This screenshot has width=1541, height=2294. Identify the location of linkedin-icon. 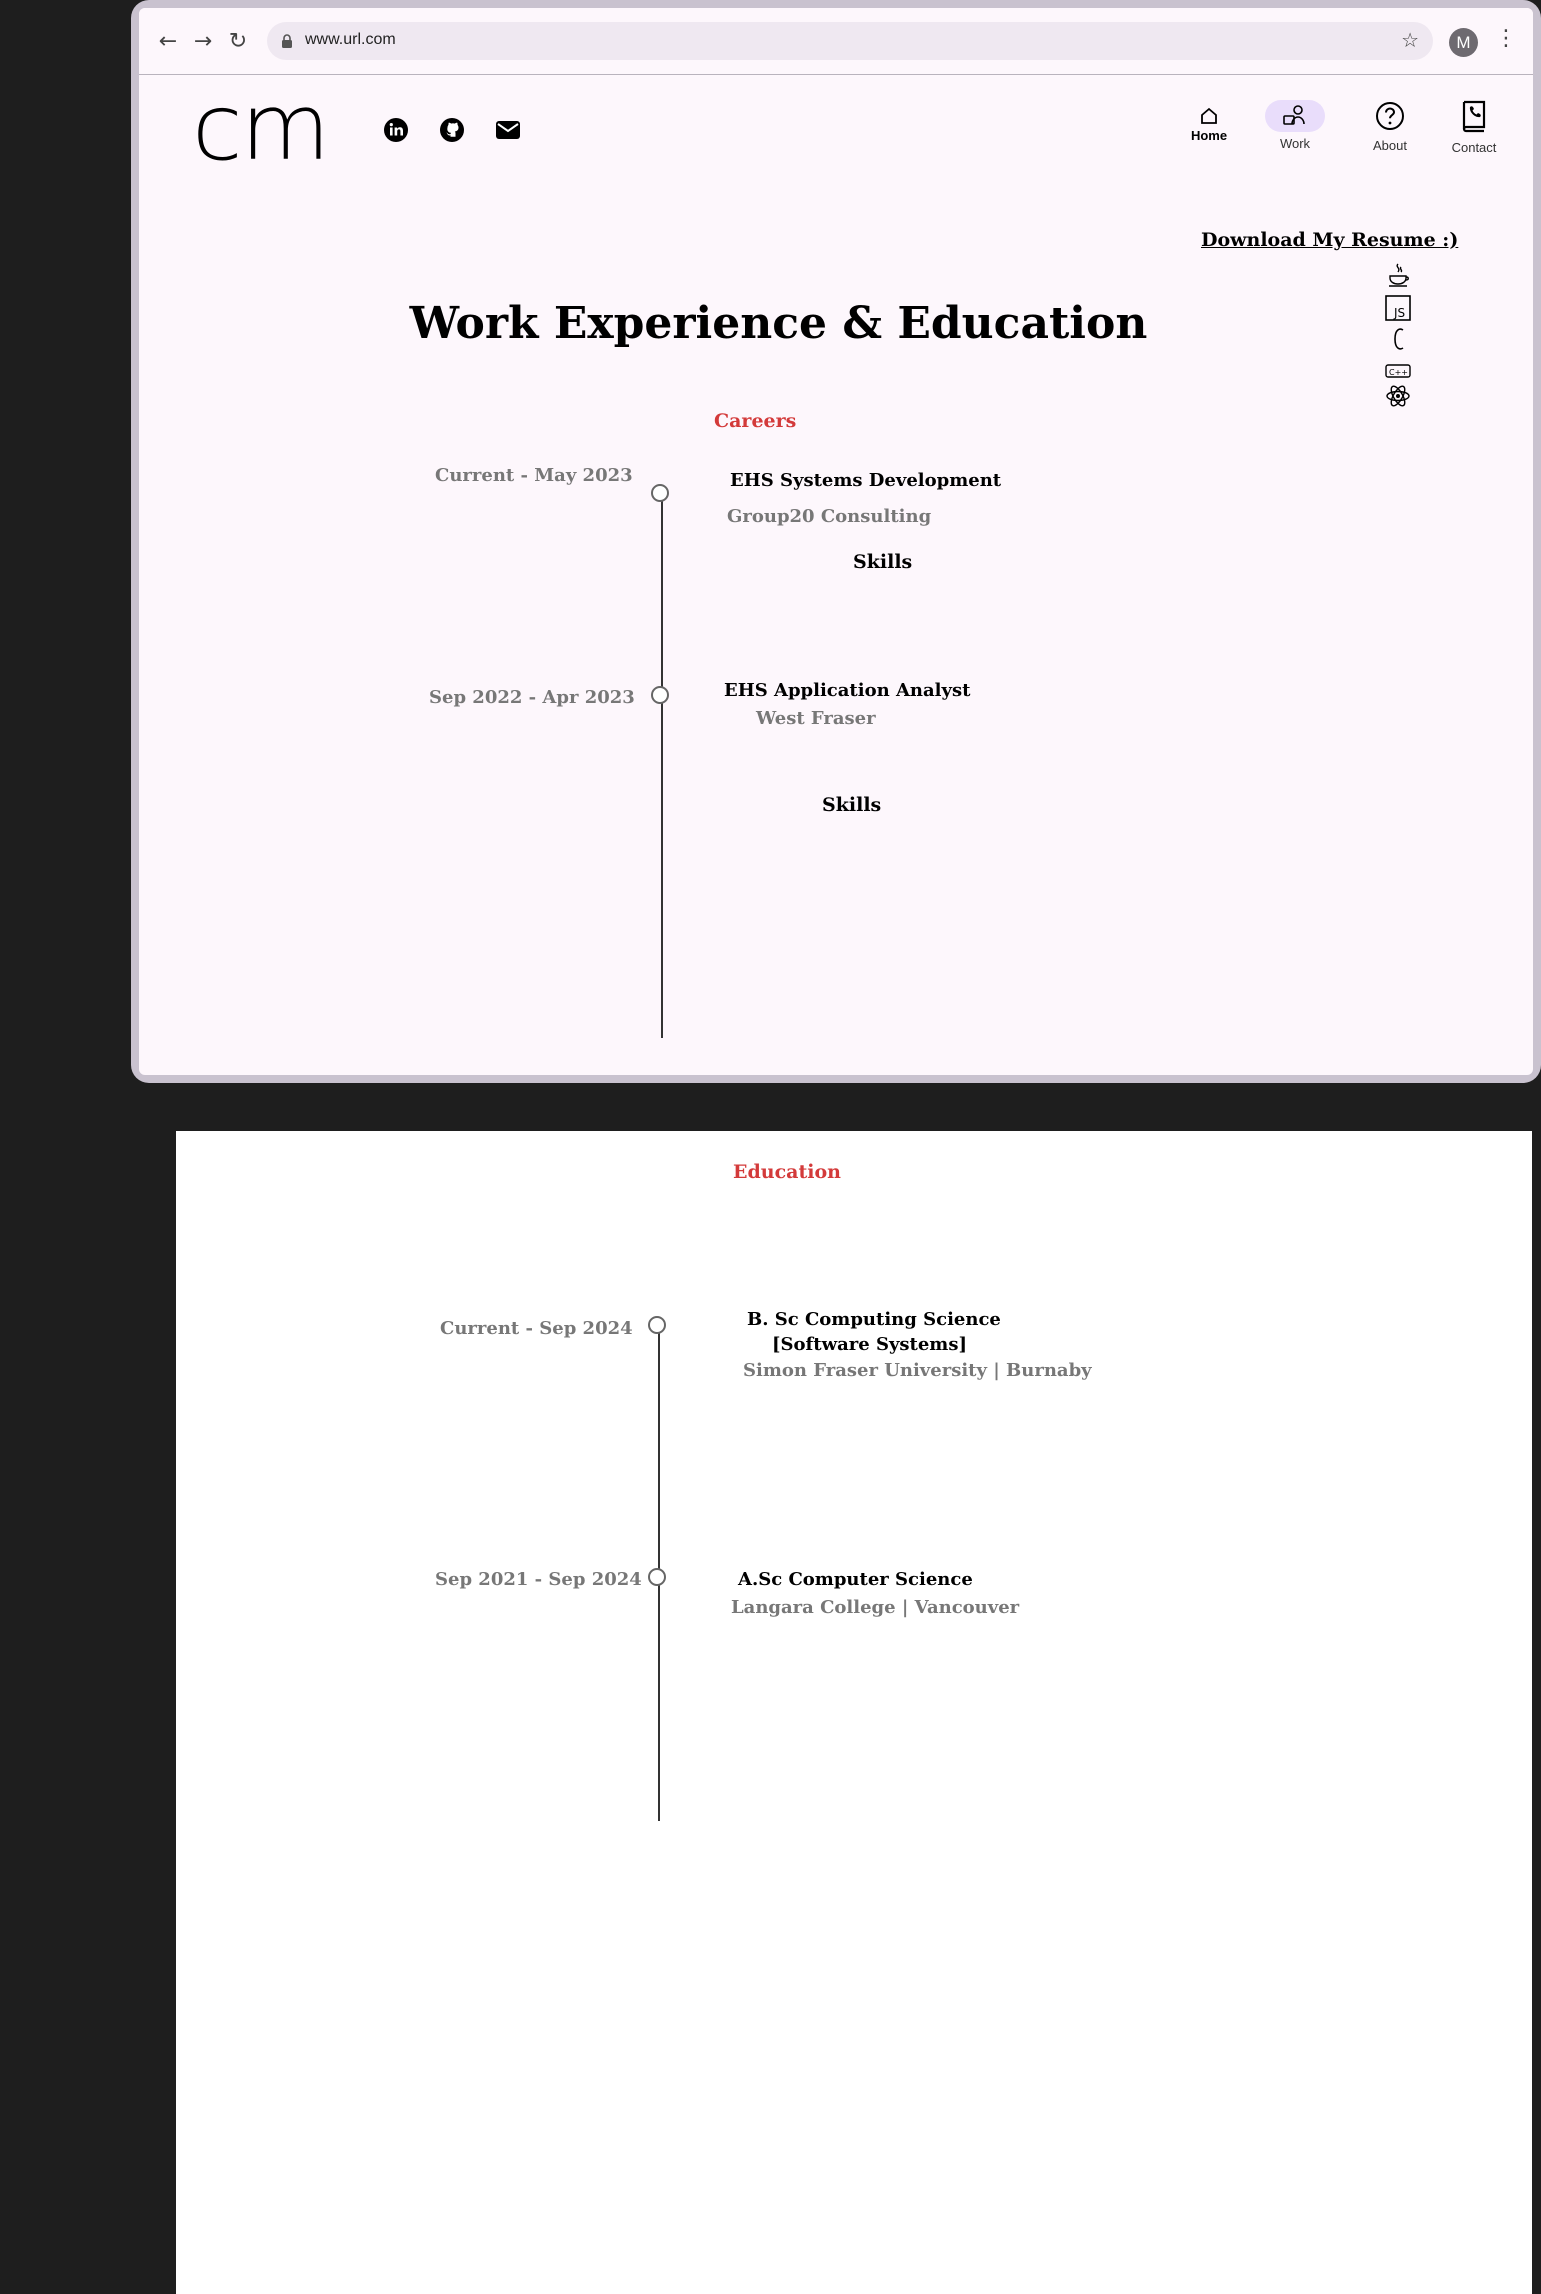
(396, 130).